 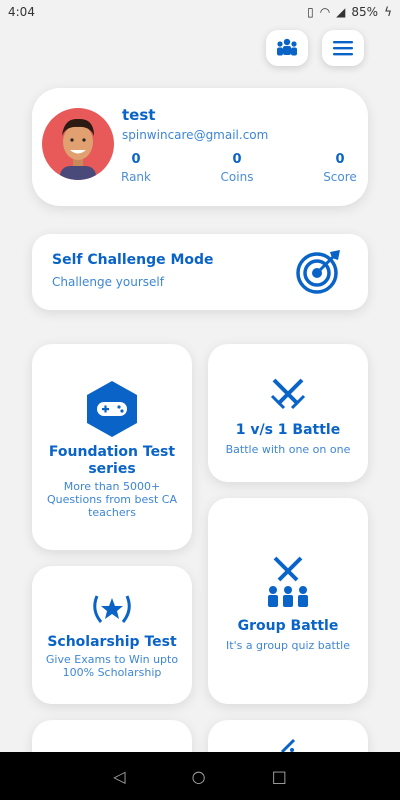 What do you see at coordinates (112, 460) in the screenshot?
I see `foundation-title: Foundation Test series` at bounding box center [112, 460].